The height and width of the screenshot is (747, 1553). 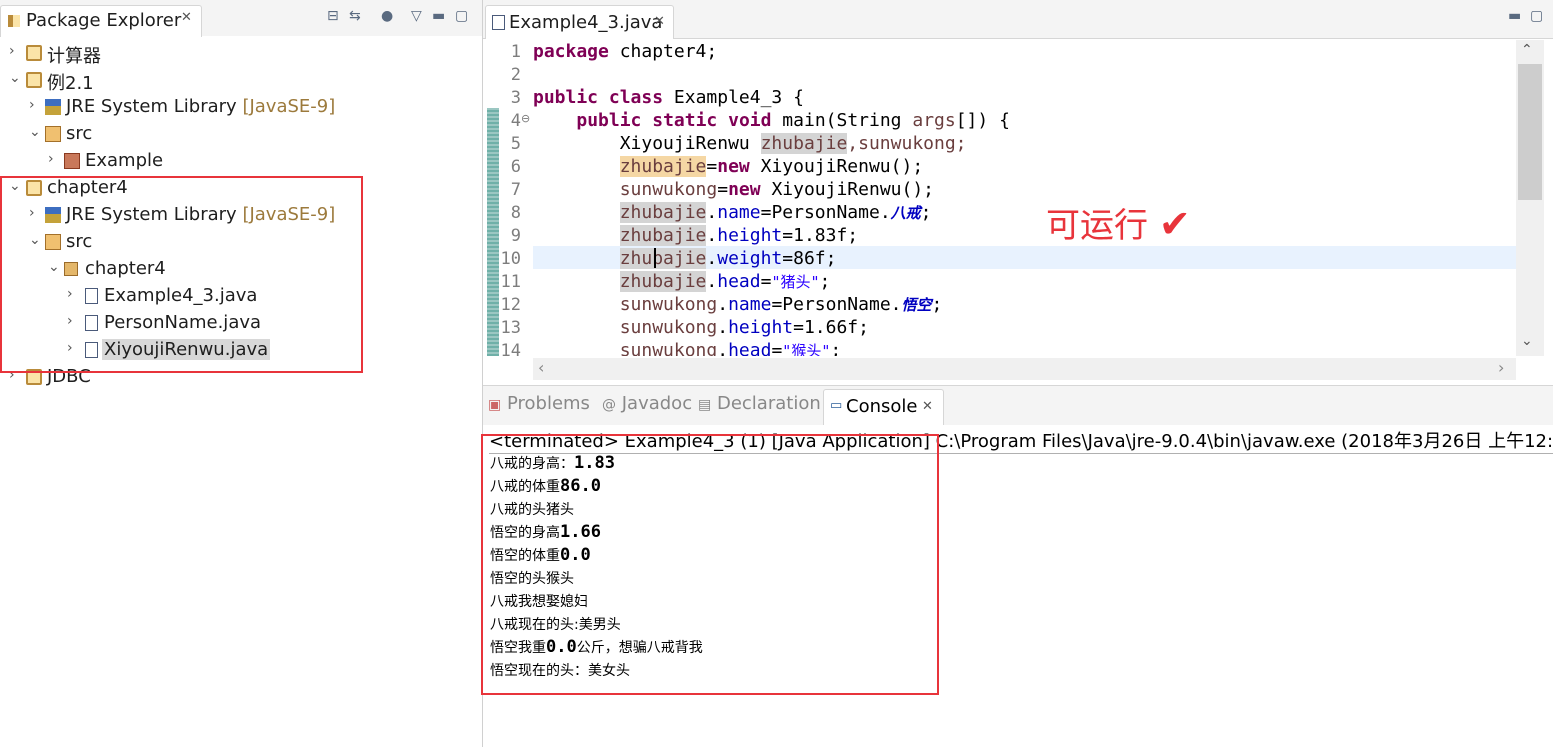 I want to click on line-number: 3, so click(x=515, y=98).